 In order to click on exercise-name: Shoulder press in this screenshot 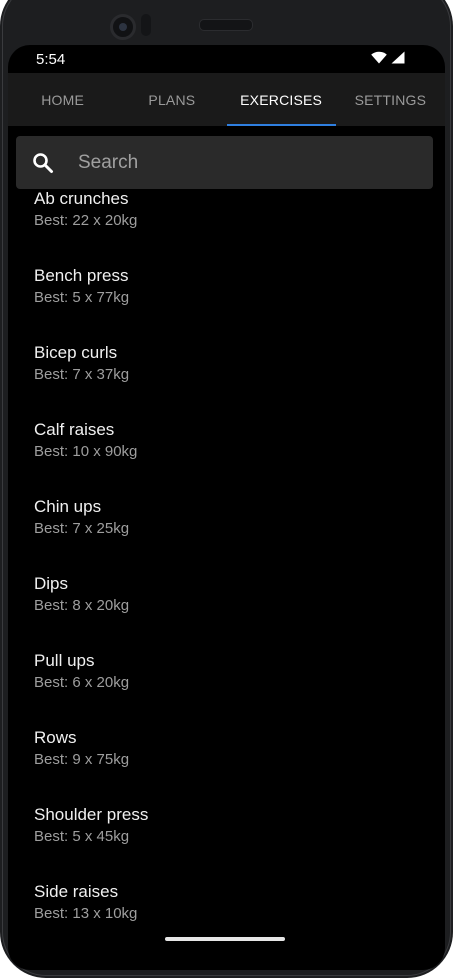, I will do `click(91, 814)`.